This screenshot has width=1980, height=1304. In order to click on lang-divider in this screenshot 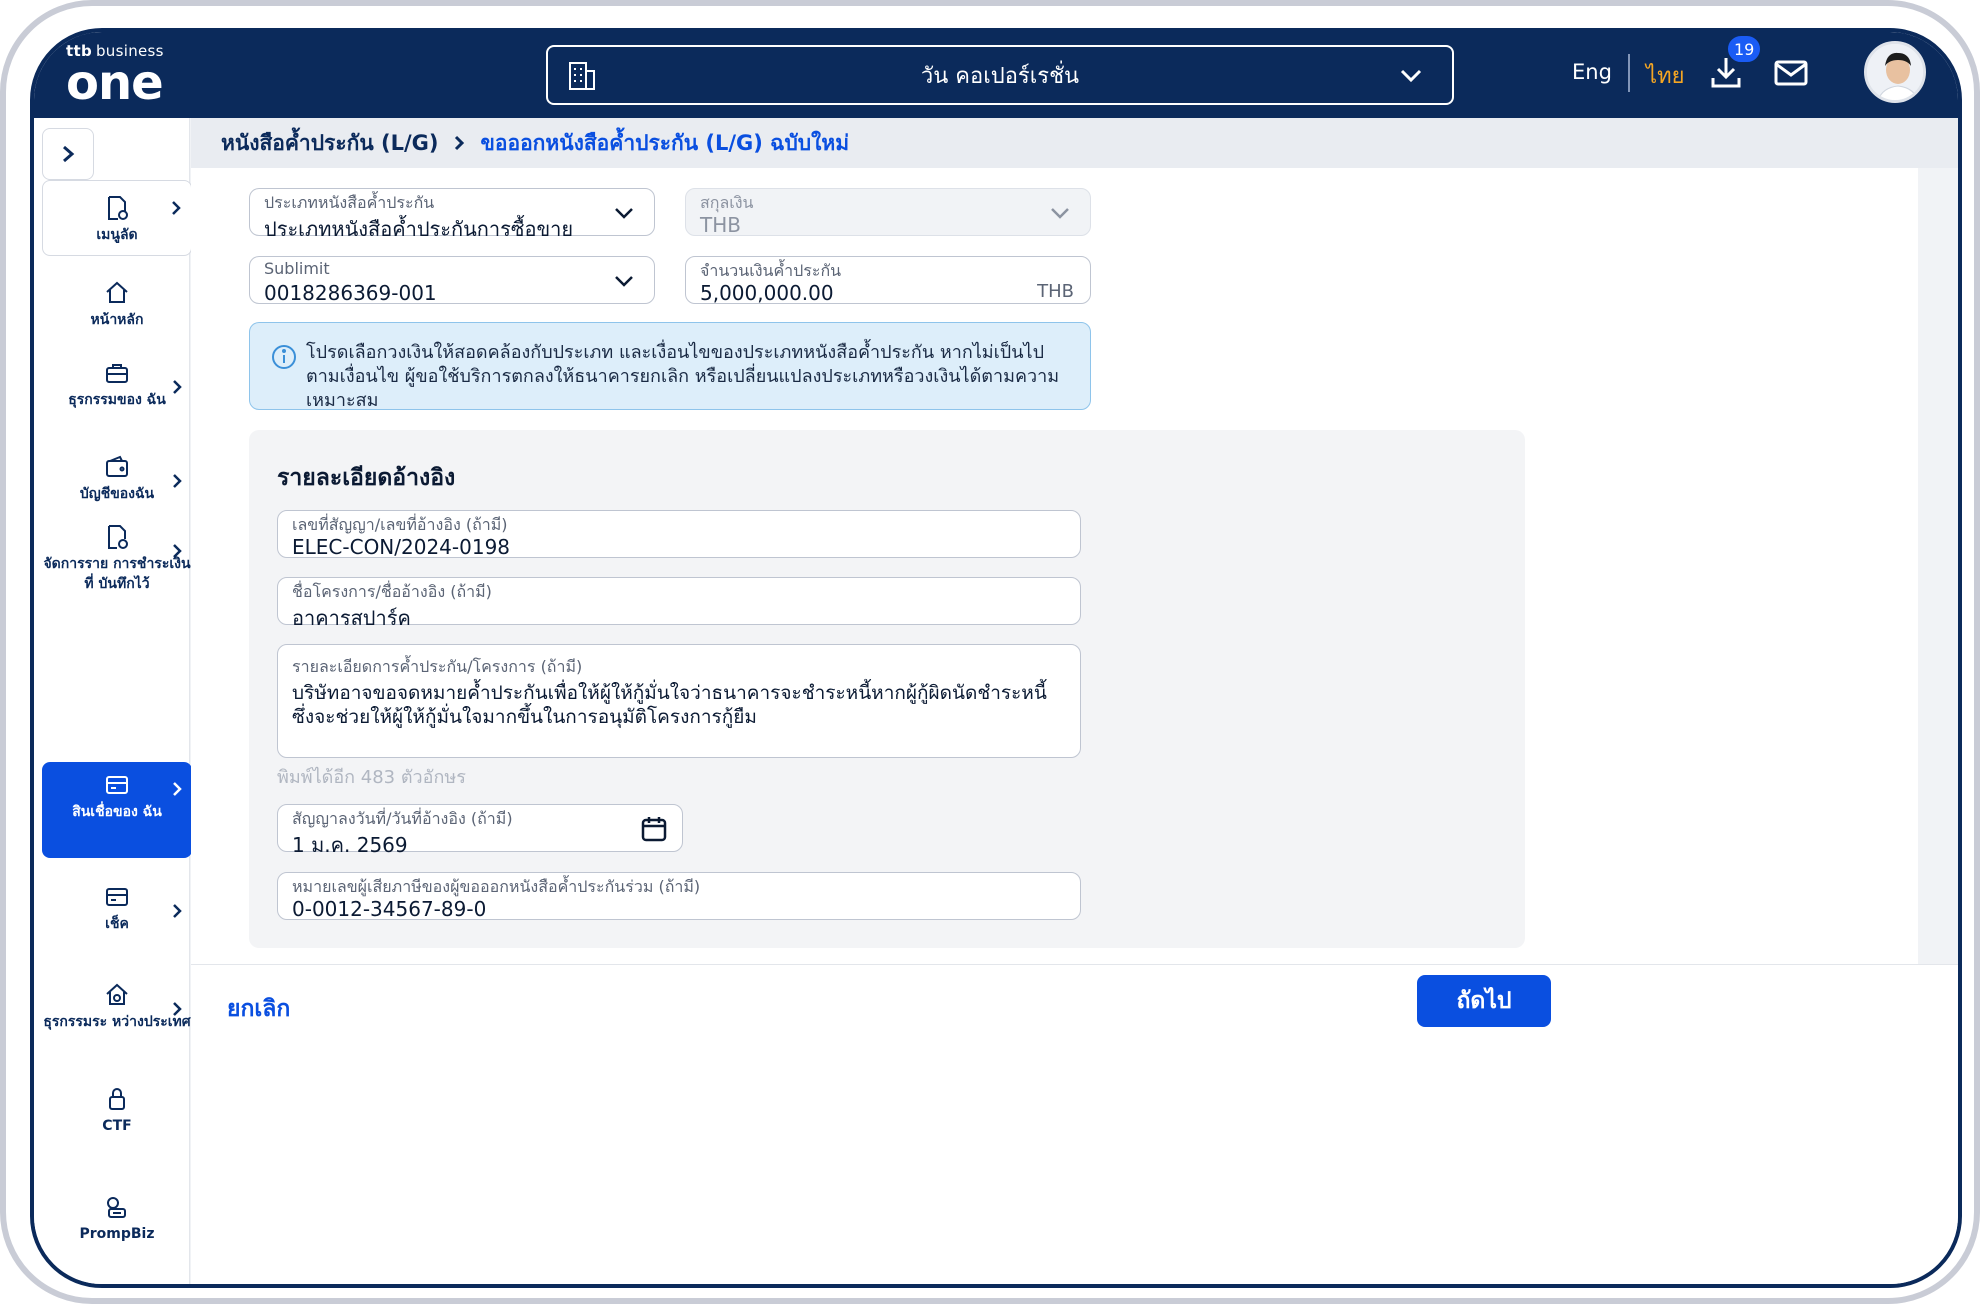, I will do `click(1629, 73)`.